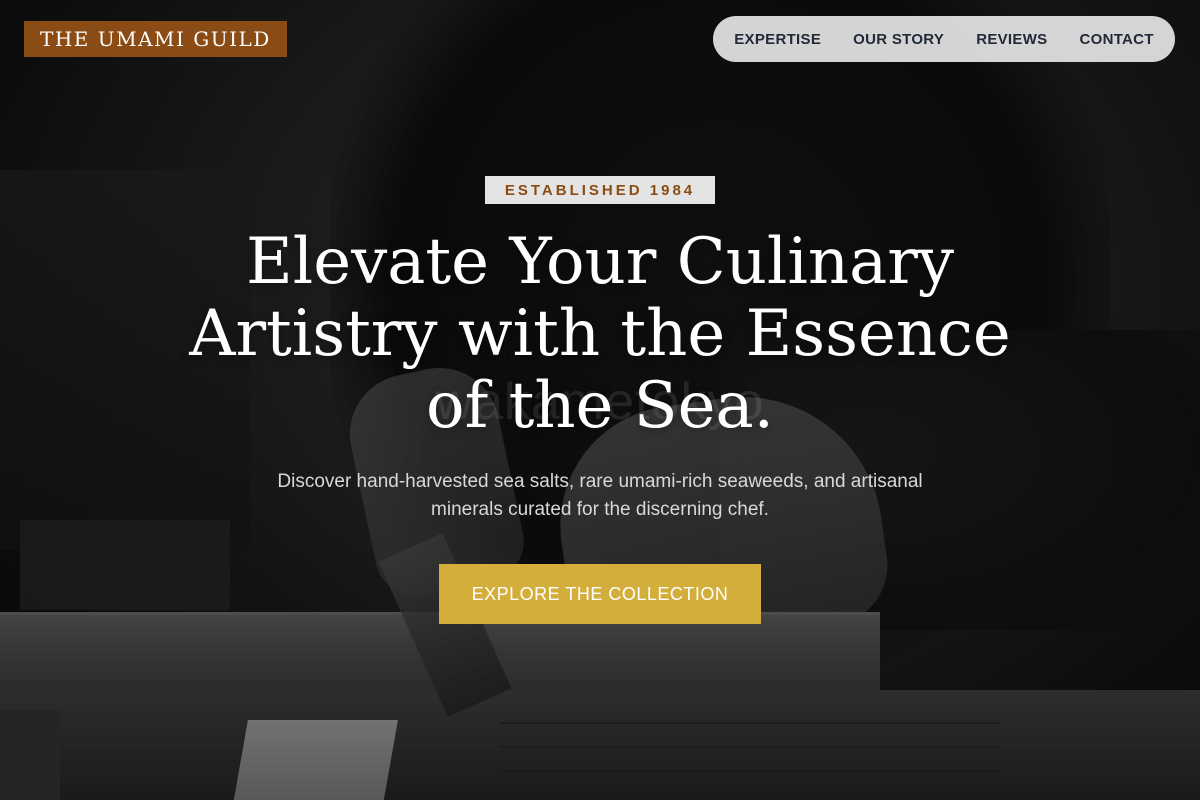 This screenshot has height=800, width=1200. What do you see at coordinates (155, 39) in the screenshot?
I see `site-logo: THE UMAMI GUILD` at bounding box center [155, 39].